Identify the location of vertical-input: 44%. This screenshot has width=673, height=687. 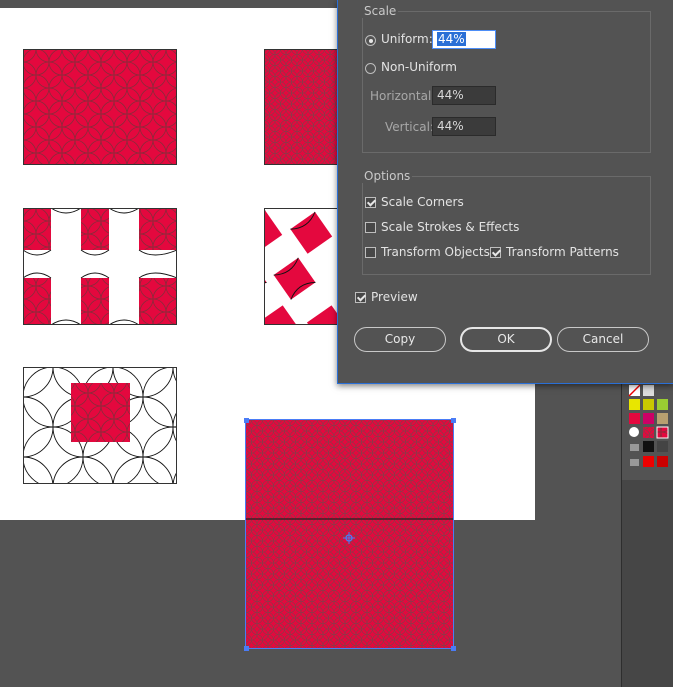
(464, 126).